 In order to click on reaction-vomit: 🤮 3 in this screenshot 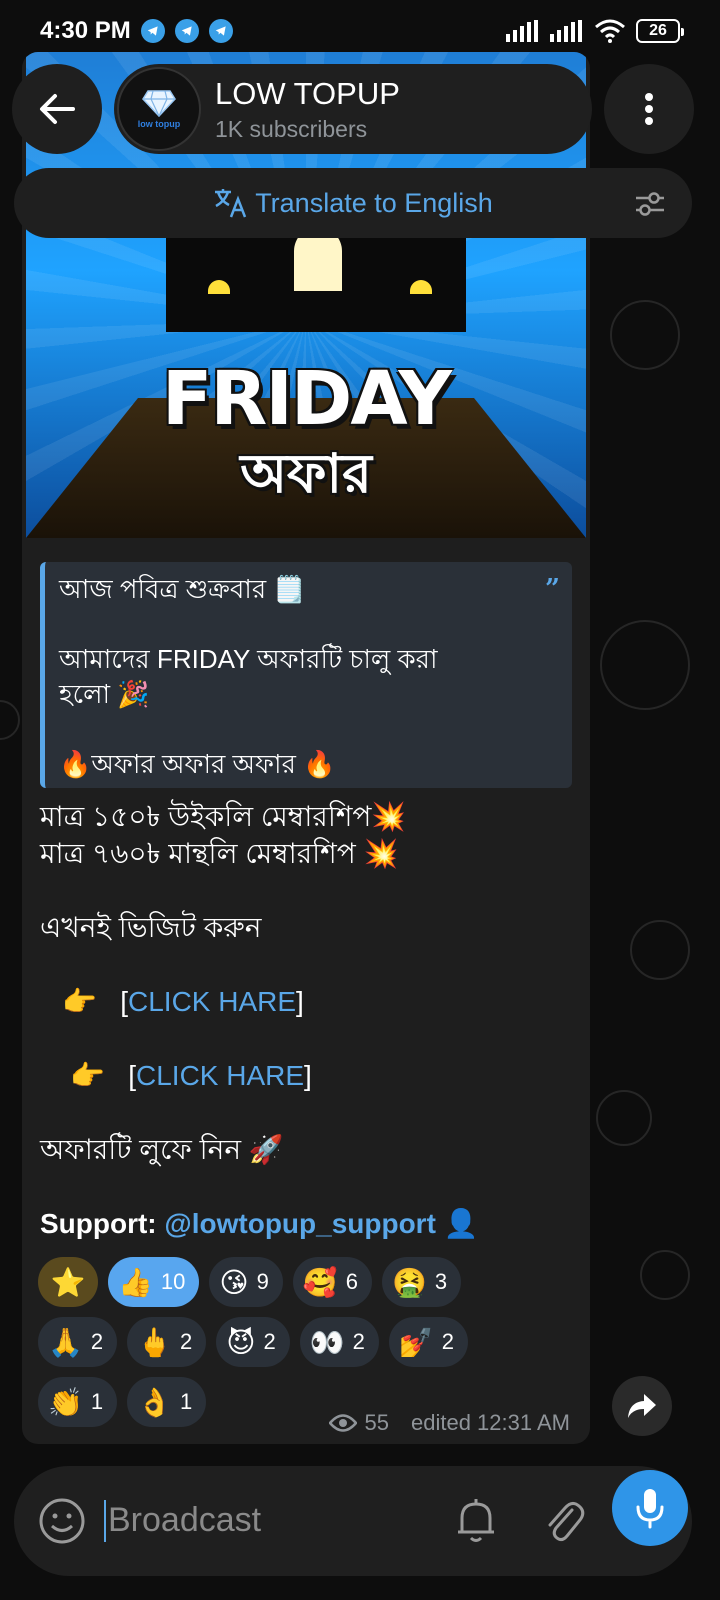, I will do `click(421, 1282)`.